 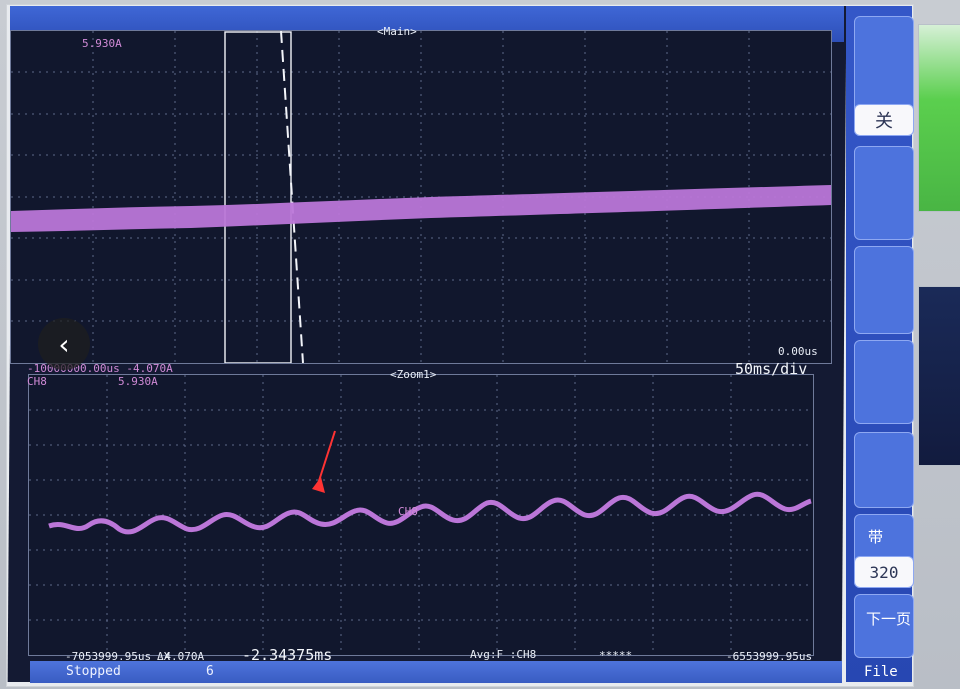 What do you see at coordinates (436, 672) in the screenshot?
I see `status-bar: Stopped 6` at bounding box center [436, 672].